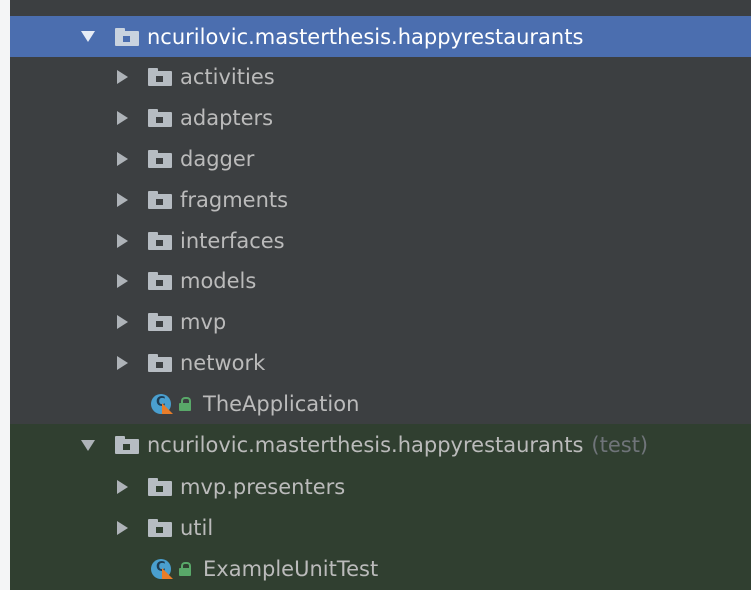  I want to click on folder-label: interfaces, so click(232, 240).